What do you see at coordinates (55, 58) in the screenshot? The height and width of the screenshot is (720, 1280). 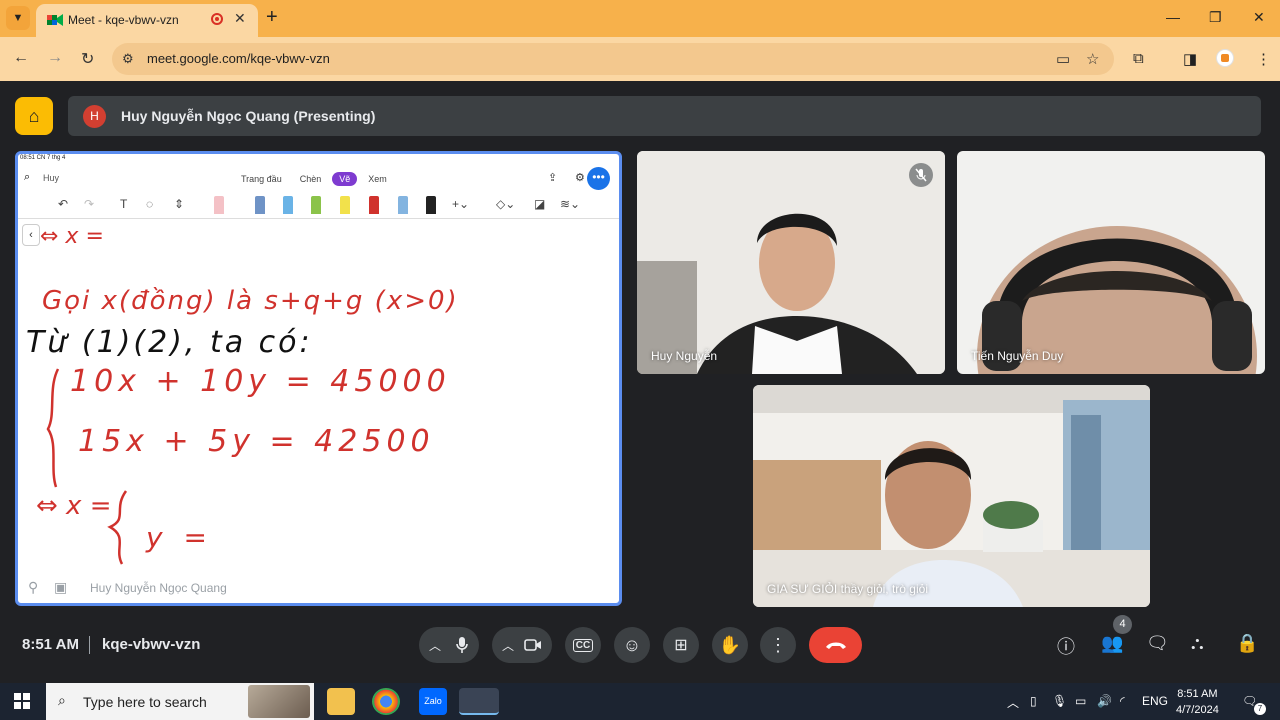 I see `forward-icon: →` at bounding box center [55, 58].